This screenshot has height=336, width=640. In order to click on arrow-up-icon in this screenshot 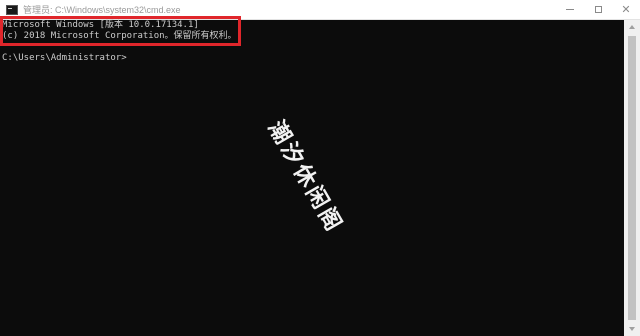, I will do `click(632, 27)`.